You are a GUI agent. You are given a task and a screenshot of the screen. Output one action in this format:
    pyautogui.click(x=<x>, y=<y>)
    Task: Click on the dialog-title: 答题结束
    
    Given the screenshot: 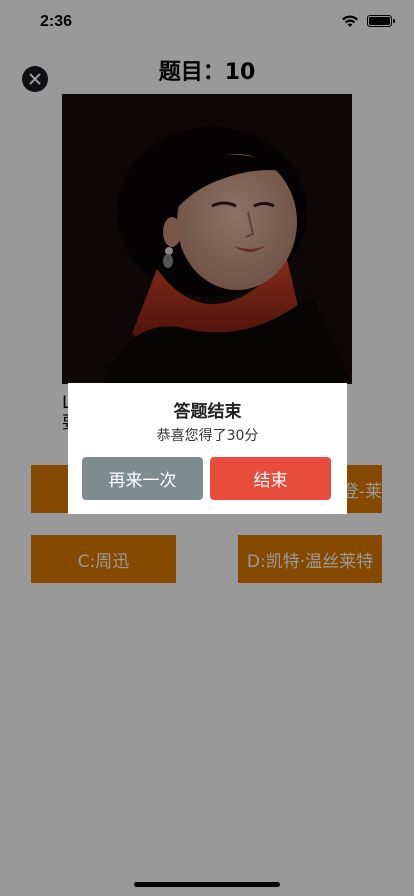 What is the action you would take?
    pyautogui.click(x=207, y=412)
    